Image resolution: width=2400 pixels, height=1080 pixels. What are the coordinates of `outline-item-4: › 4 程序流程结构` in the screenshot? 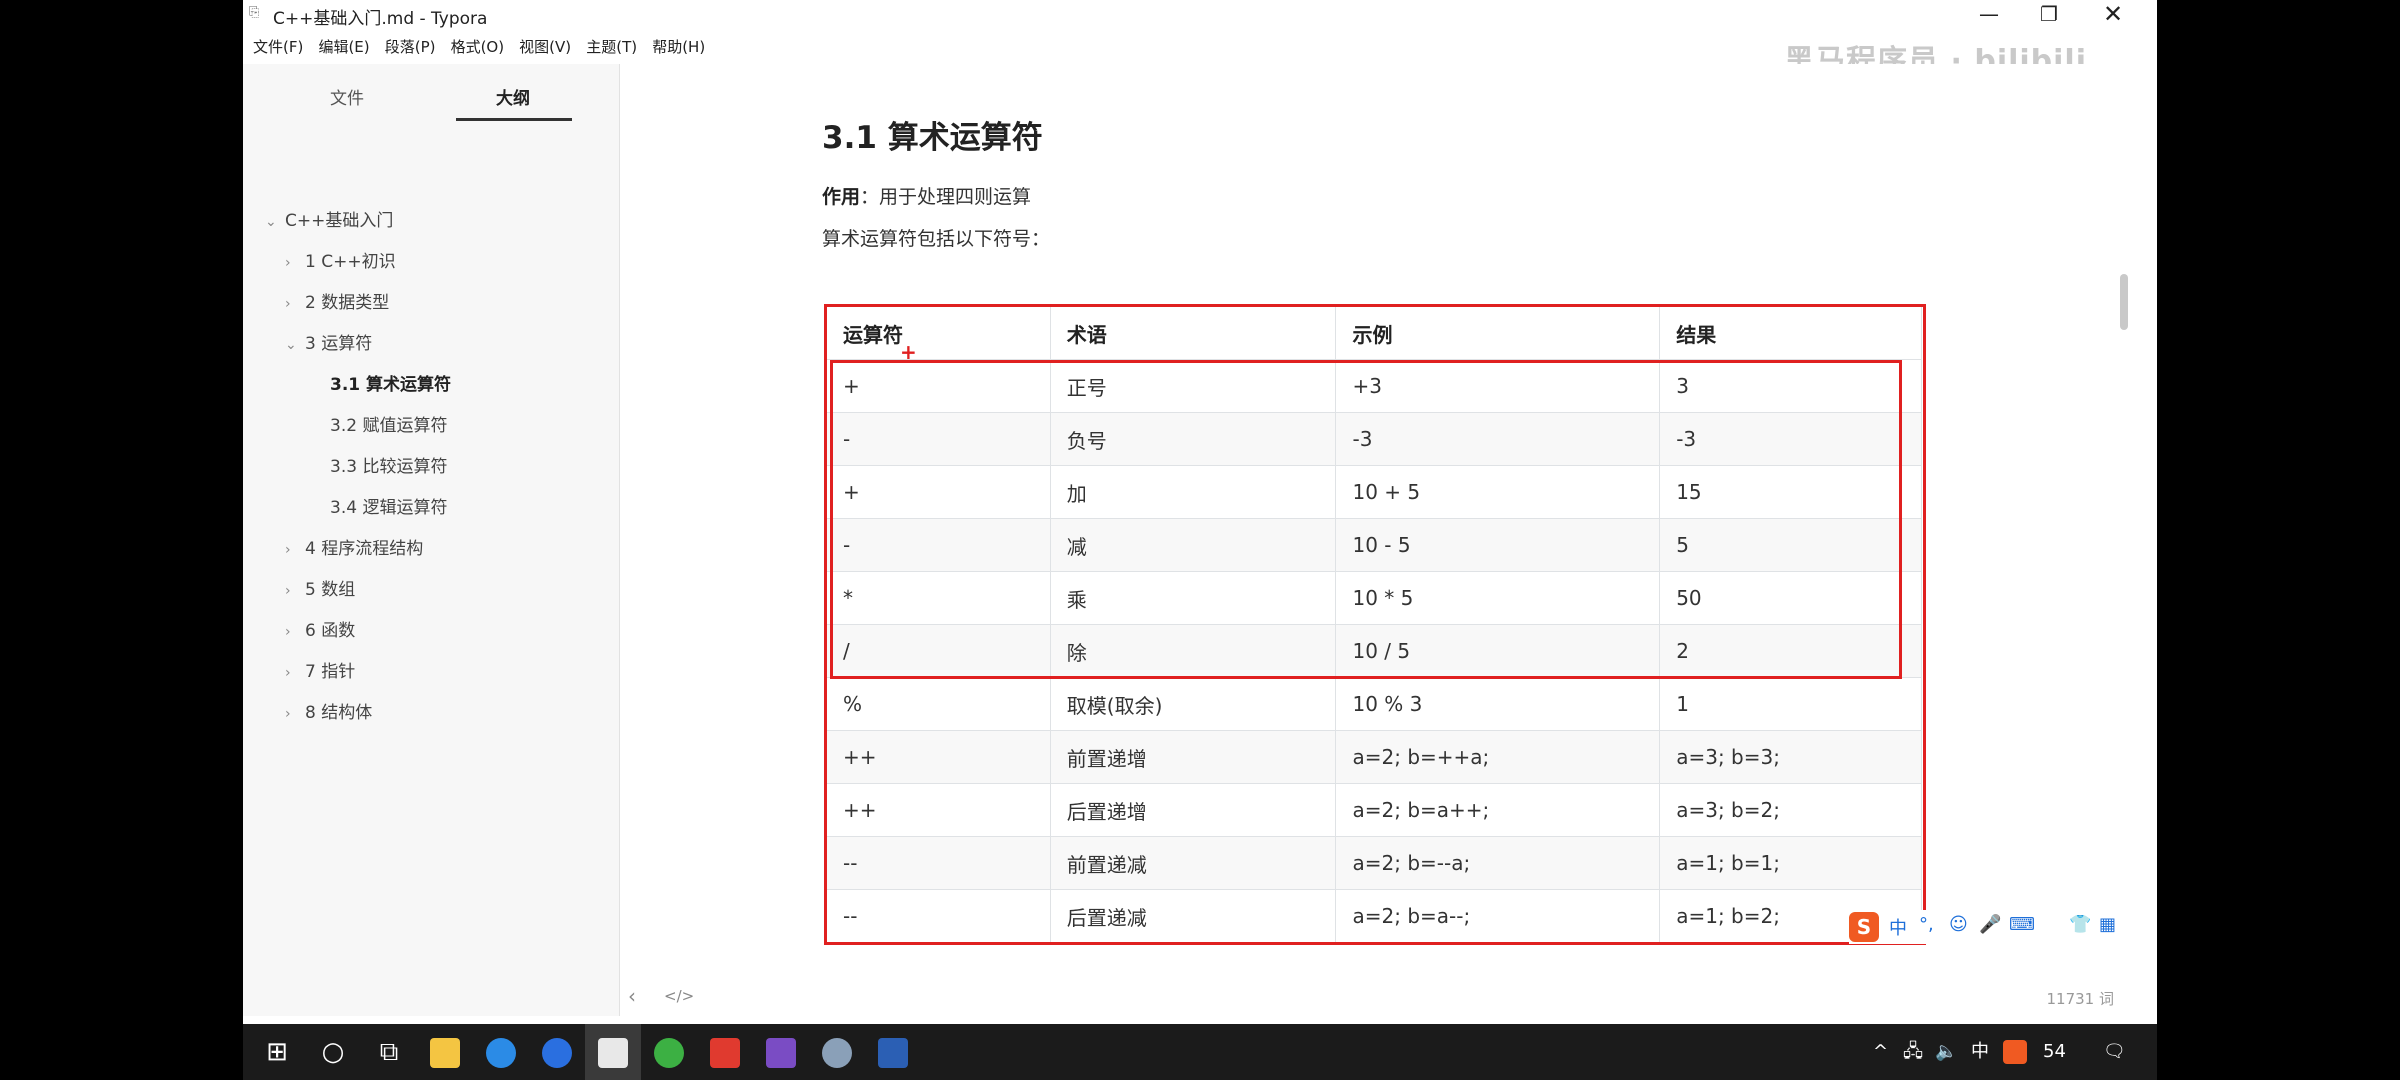 It's located at (354, 546).